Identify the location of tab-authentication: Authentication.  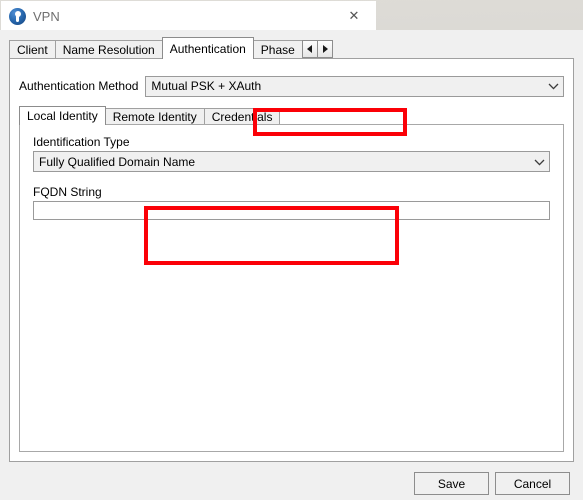
(207, 48).